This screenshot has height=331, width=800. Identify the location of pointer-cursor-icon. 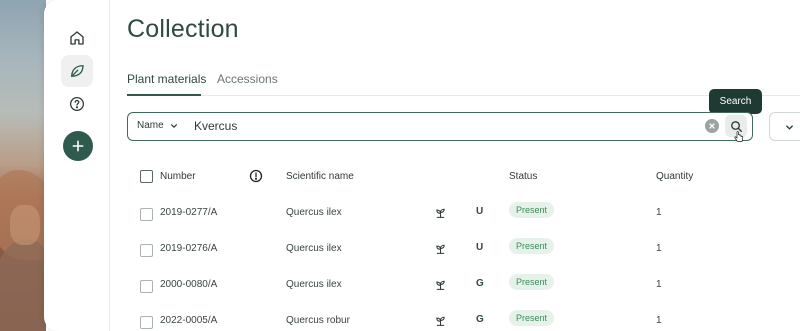
(739, 136).